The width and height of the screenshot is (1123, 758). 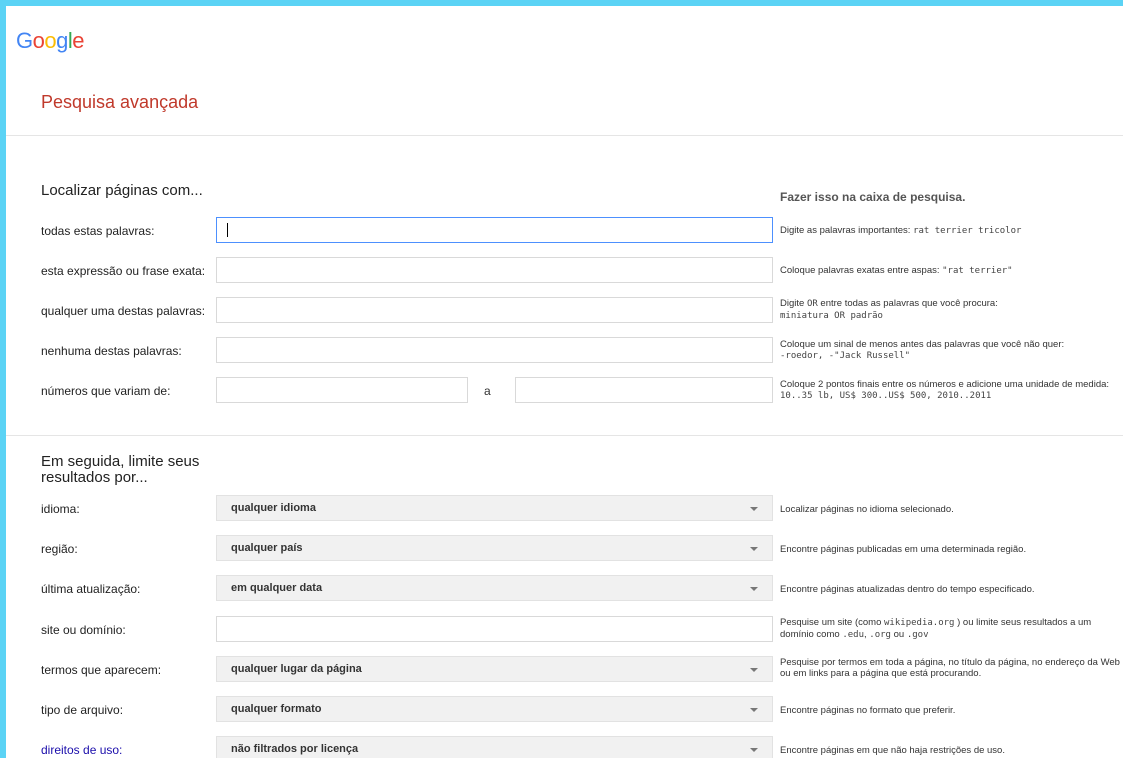 I want to click on region-label: região:, so click(x=59, y=549).